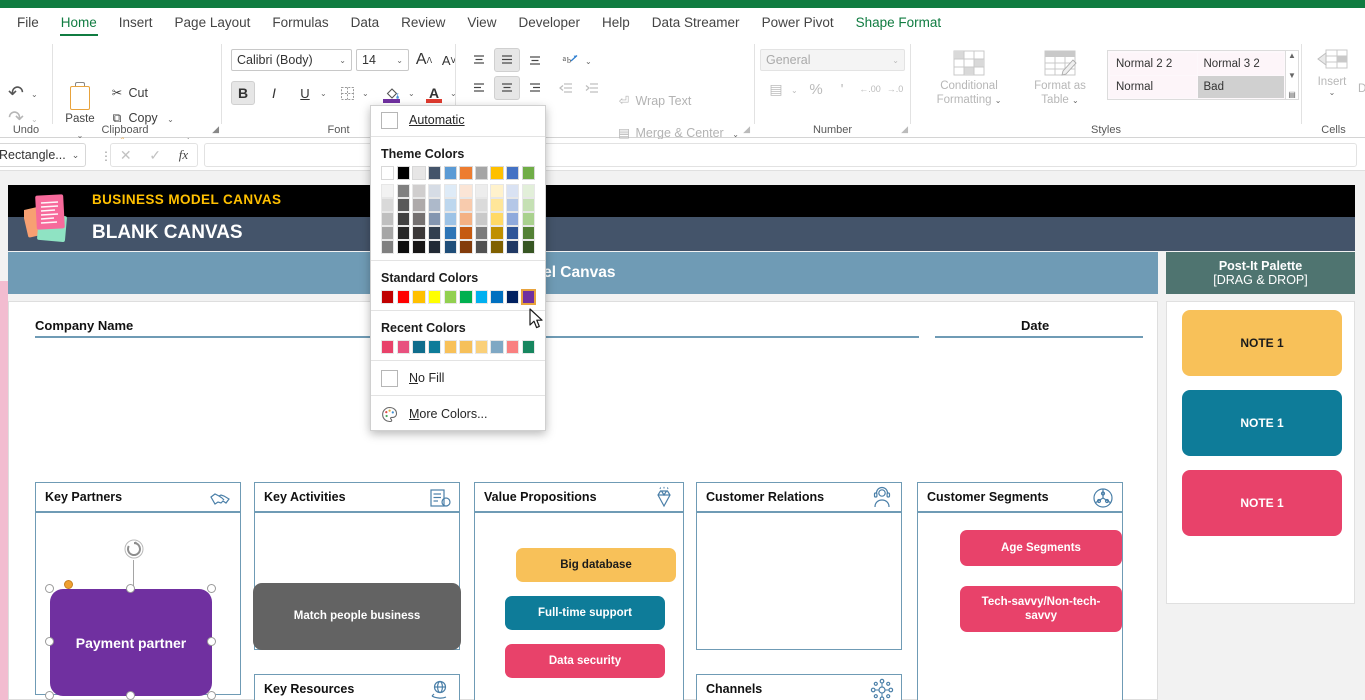 This screenshot has height=700, width=1365. I want to click on ribbon-tab-developer: Developer, so click(549, 23).